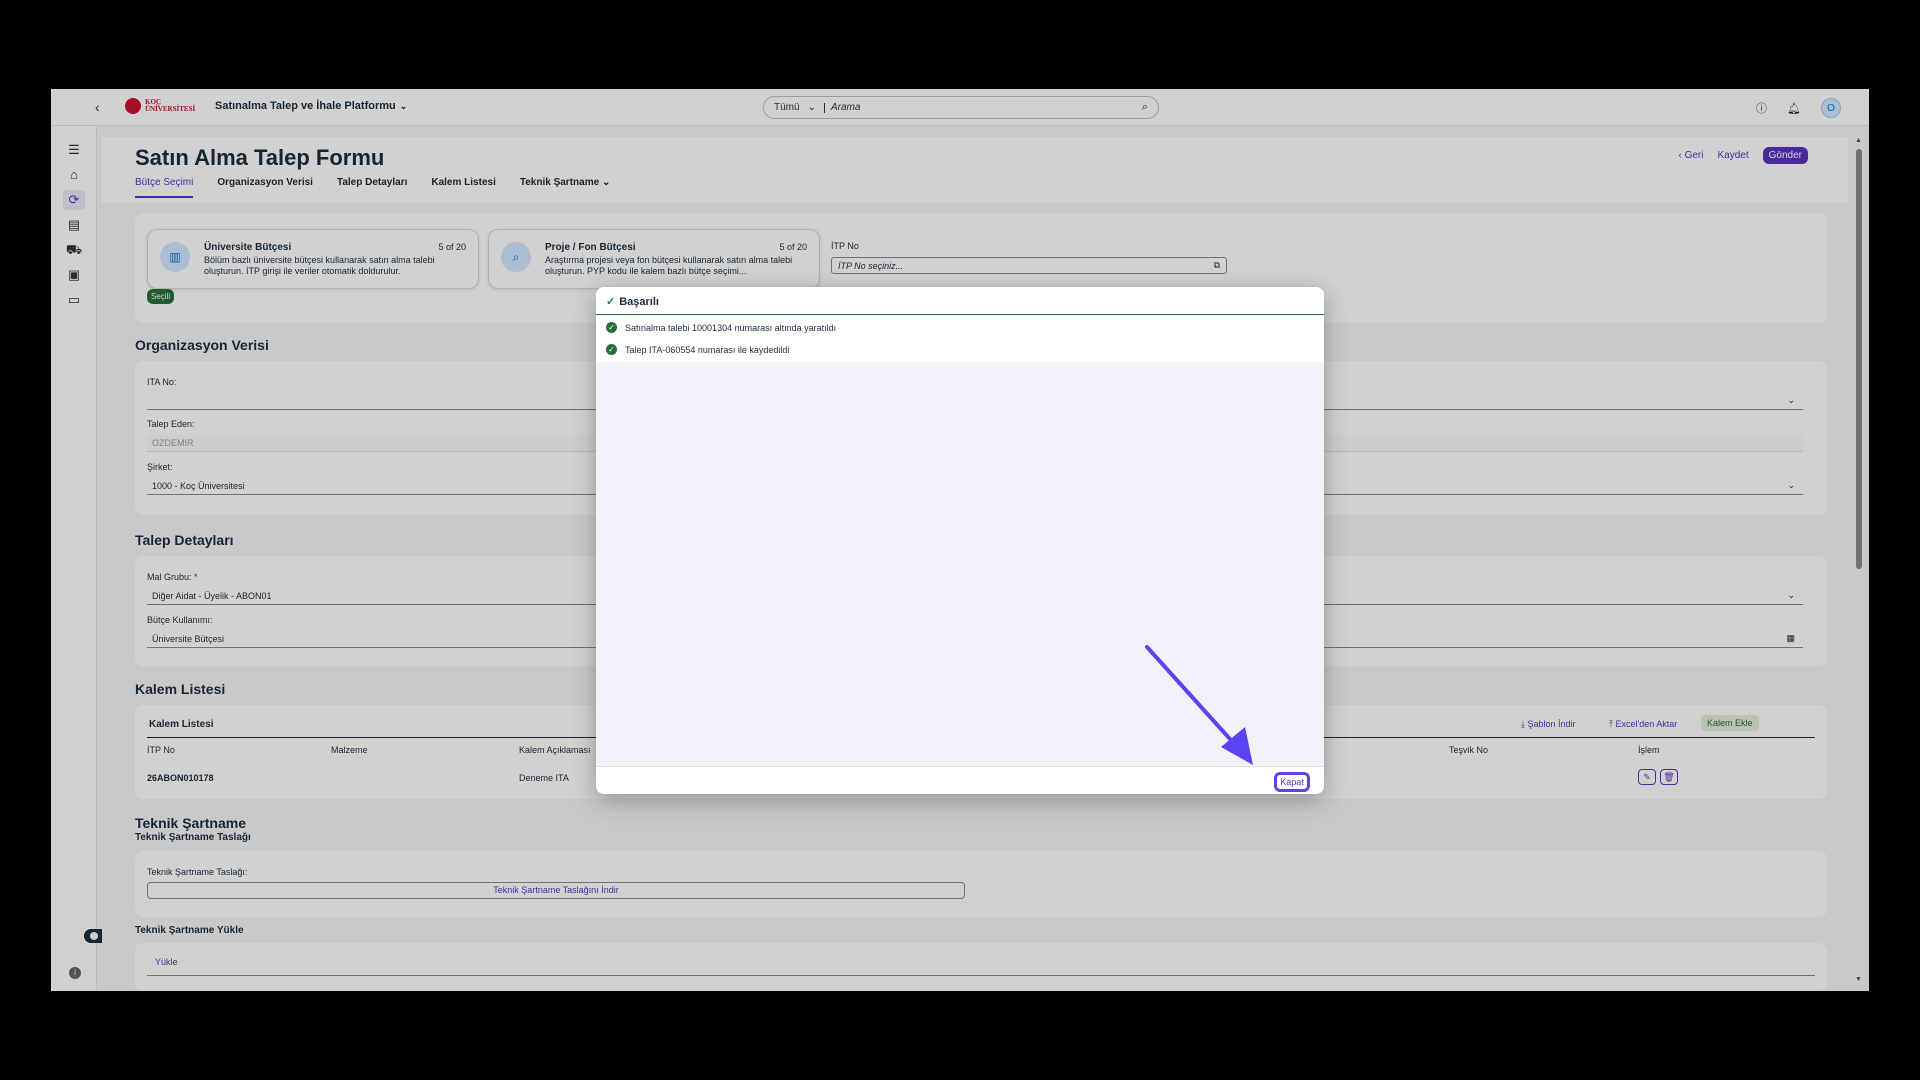 Image resolution: width=1920 pixels, height=1080 pixels. Describe the element at coordinates (1292, 782) in the screenshot. I see `close-button: Kapat` at that location.